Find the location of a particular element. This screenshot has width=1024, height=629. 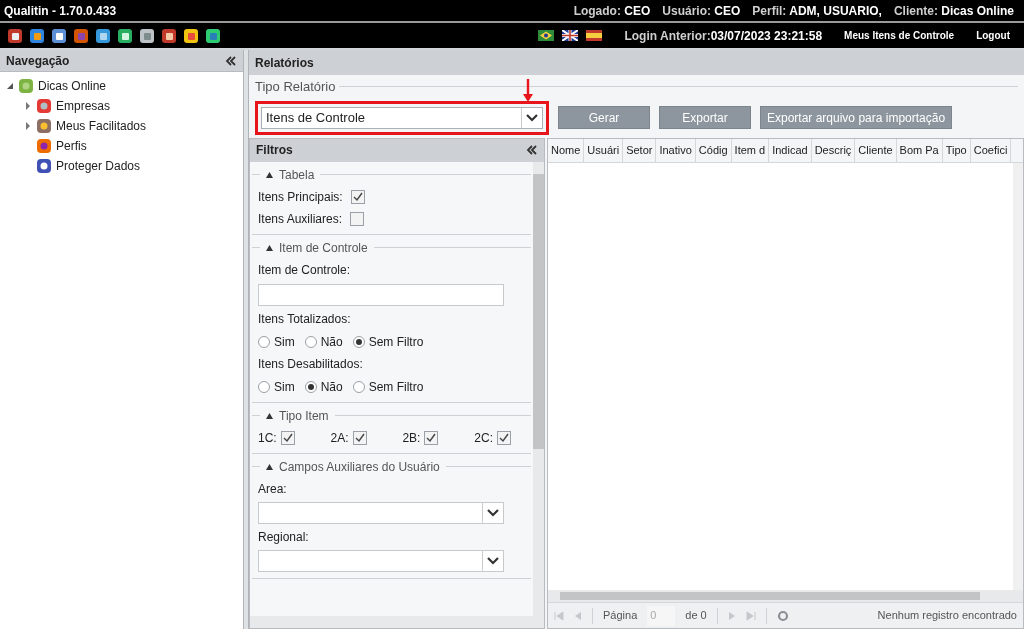

panel-title: Relatórios is located at coordinates (284, 63).